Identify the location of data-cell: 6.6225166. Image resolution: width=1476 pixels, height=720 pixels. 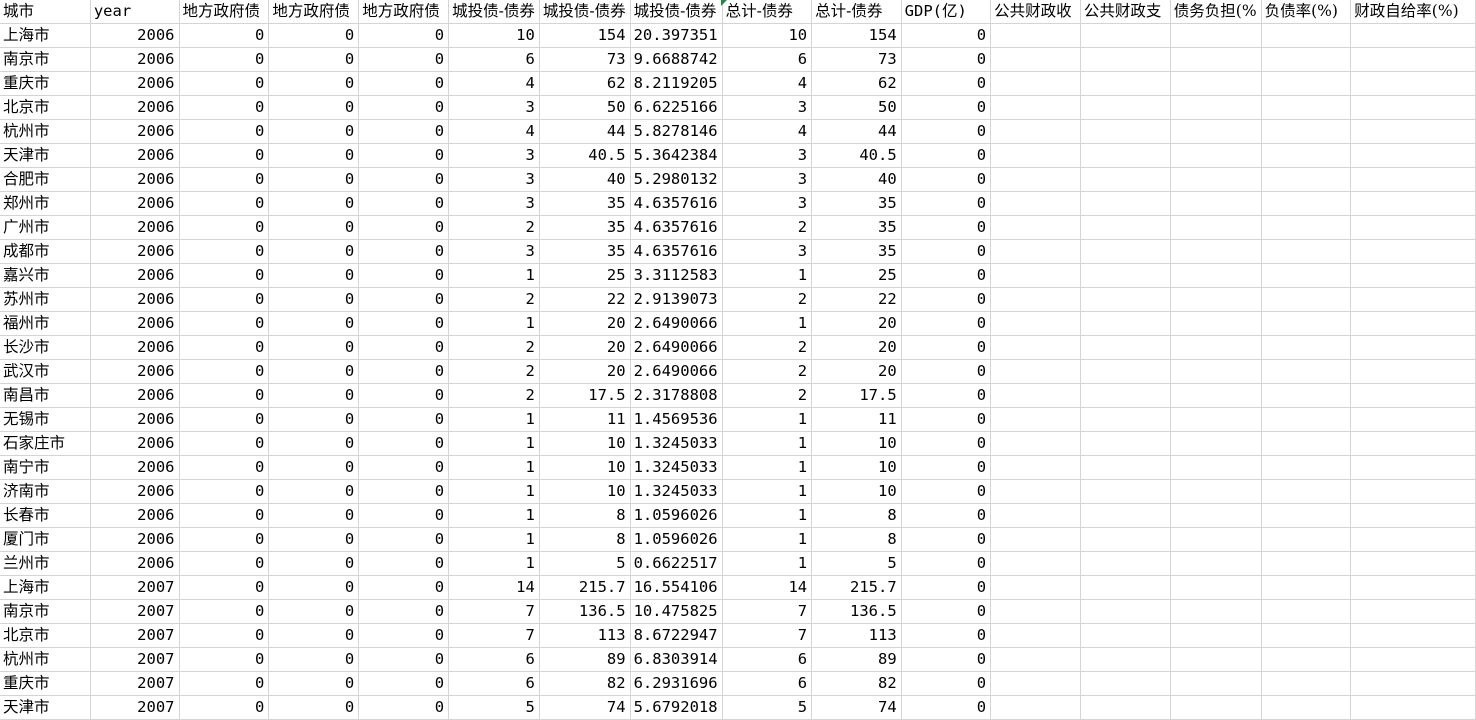
(676, 107).